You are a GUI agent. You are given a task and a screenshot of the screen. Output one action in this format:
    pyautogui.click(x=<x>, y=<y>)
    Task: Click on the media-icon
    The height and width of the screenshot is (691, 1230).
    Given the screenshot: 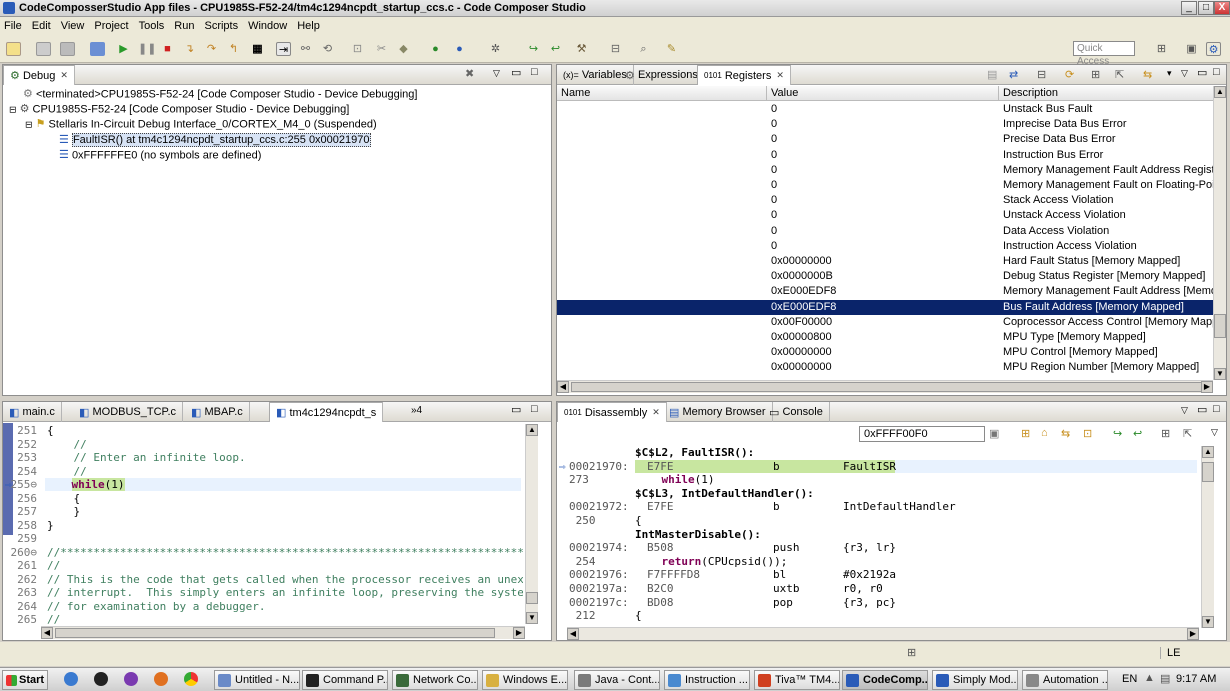 What is the action you would take?
    pyautogui.click(x=101, y=679)
    